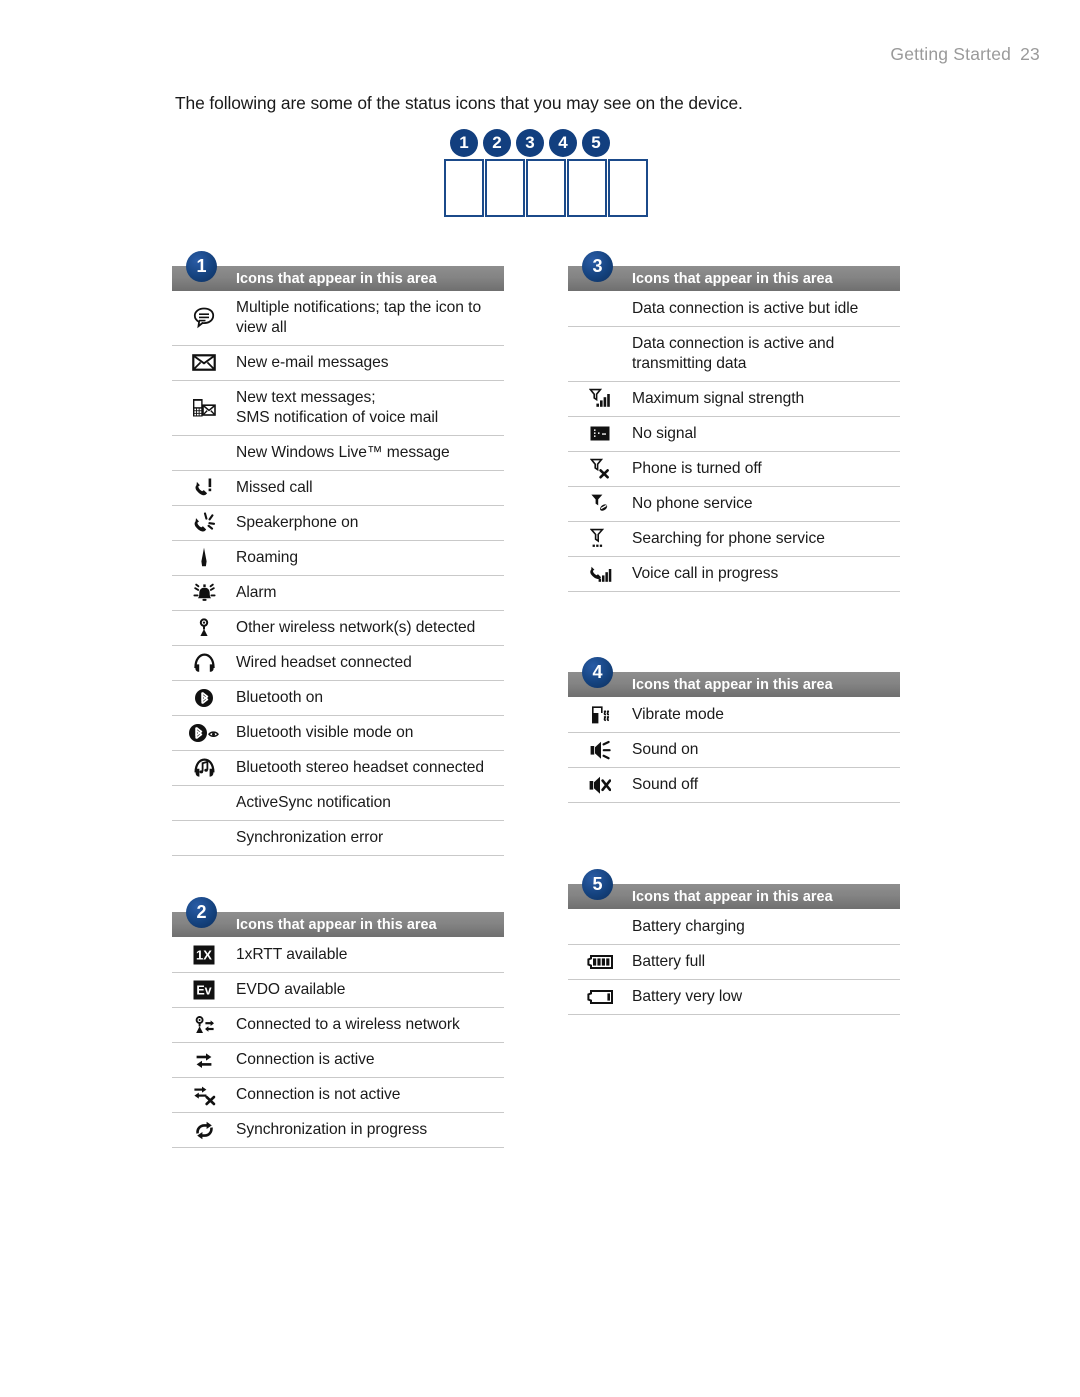  What do you see at coordinates (766, 469) in the screenshot?
I see `icon-description: Phone is turned off` at bounding box center [766, 469].